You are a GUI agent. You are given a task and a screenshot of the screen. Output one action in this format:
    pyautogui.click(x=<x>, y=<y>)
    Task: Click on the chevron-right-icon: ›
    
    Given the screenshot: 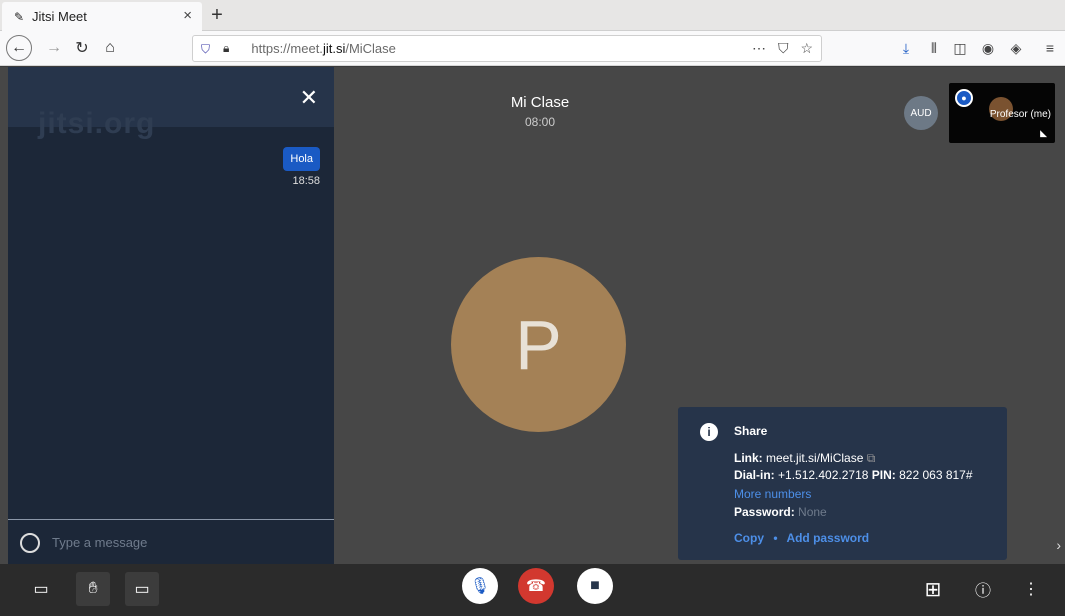 What is the action you would take?
    pyautogui.click(x=1058, y=545)
    